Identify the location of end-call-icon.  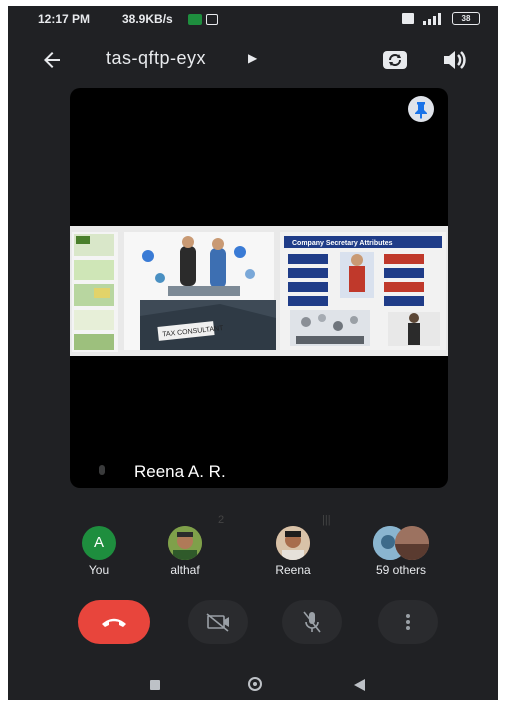
(114, 622).